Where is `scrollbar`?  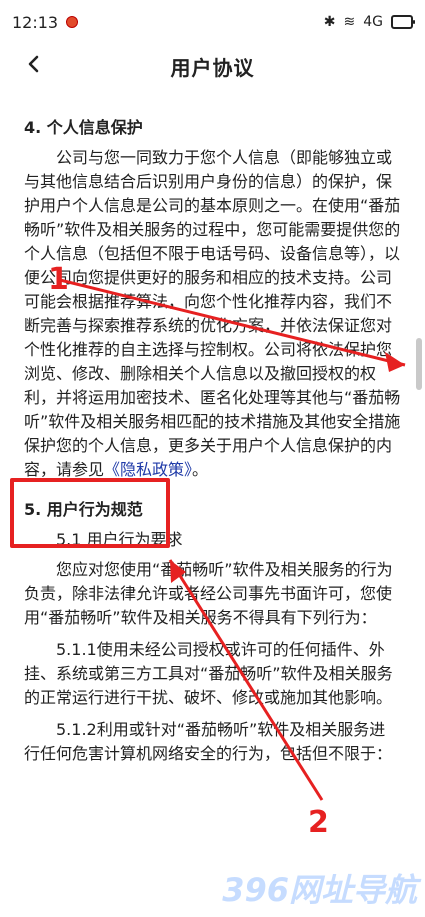
scrollbar is located at coordinates (419, 364).